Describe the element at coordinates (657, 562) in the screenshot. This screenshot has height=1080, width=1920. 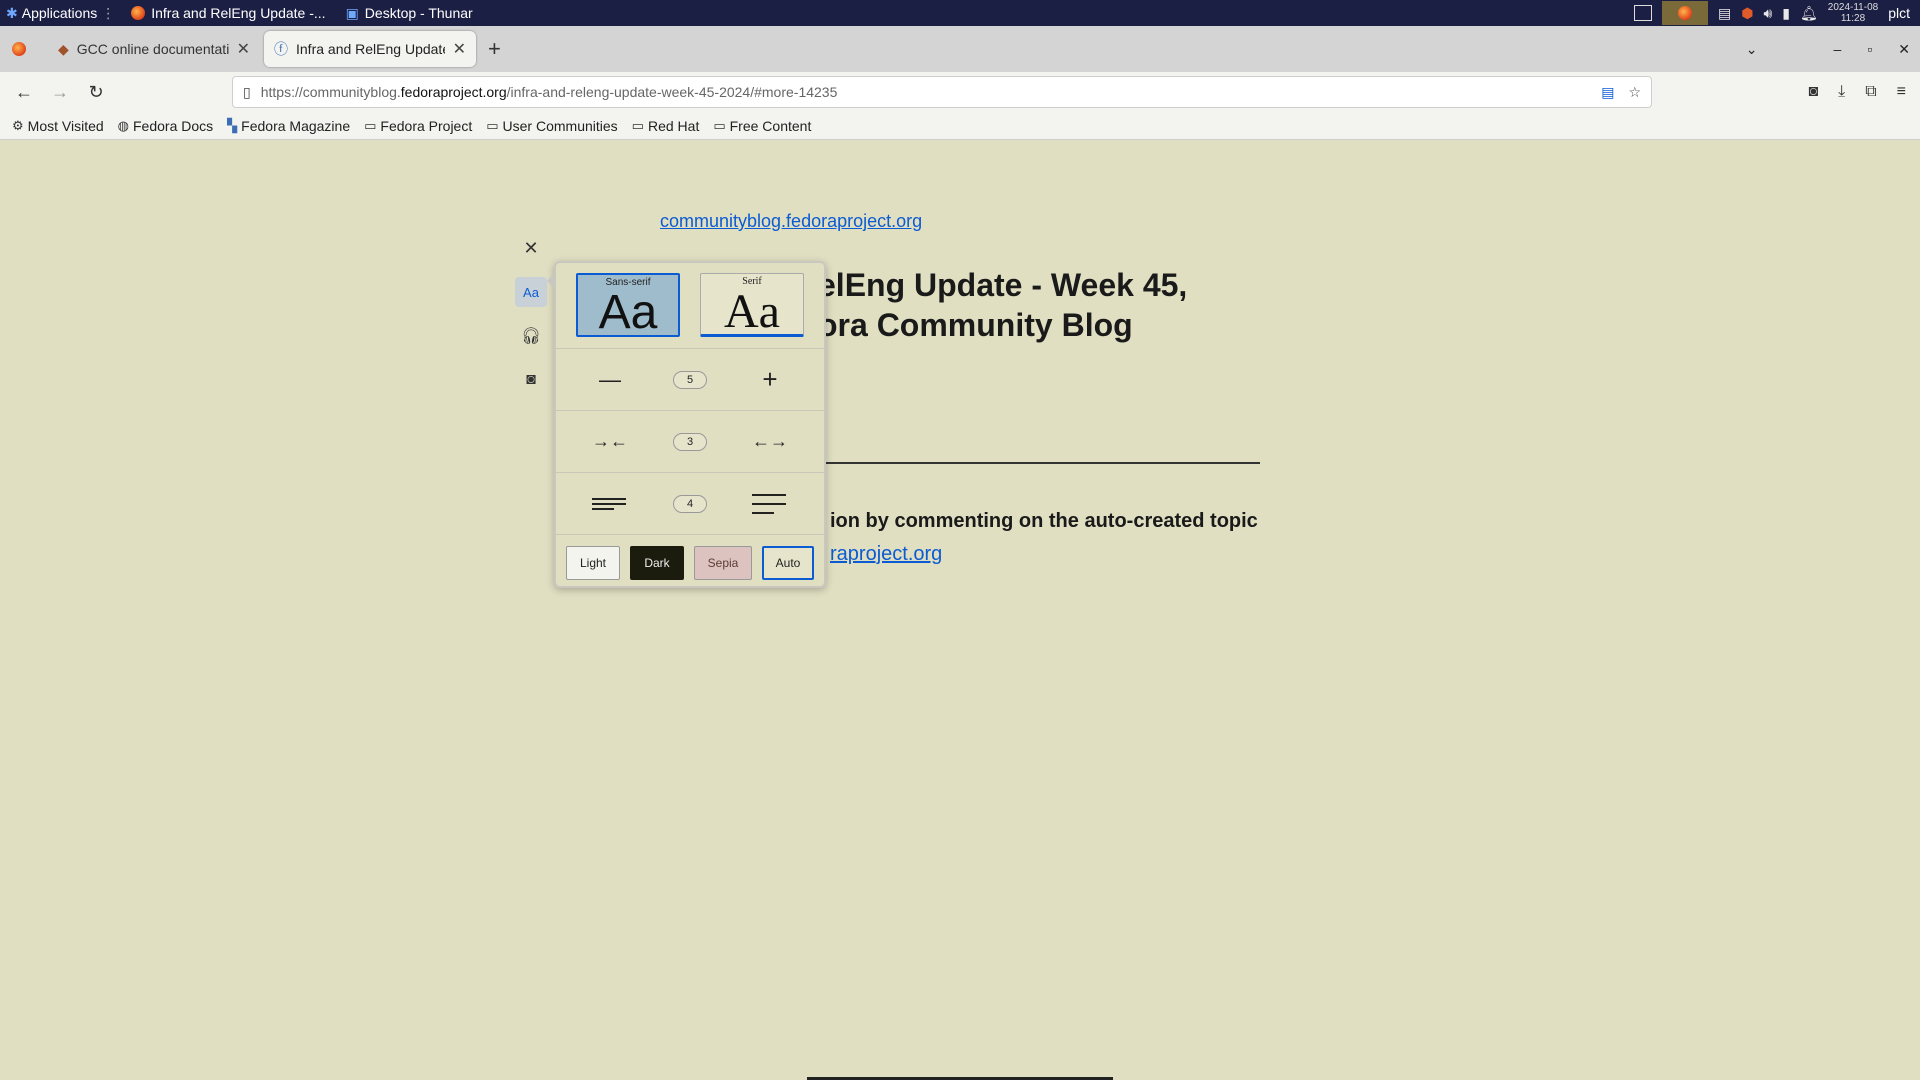
I see `theme-dark-button: Dark` at that location.